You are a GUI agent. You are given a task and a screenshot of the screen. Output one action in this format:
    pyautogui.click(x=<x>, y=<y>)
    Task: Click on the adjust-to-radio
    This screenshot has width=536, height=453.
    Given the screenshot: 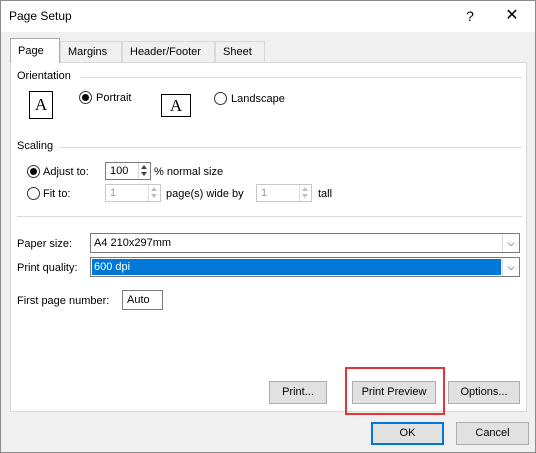 What is the action you would take?
    pyautogui.click(x=33, y=171)
    